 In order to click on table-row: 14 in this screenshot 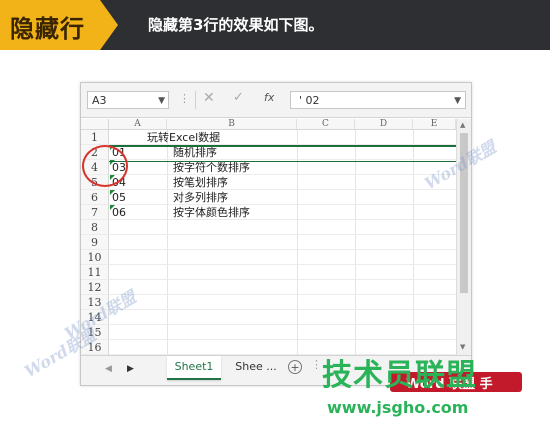, I will do `click(268, 317)`.